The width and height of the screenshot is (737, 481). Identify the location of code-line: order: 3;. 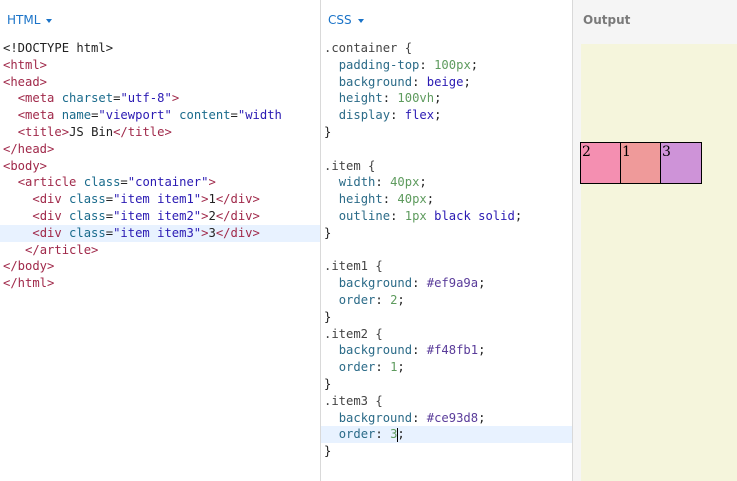
(446, 435).